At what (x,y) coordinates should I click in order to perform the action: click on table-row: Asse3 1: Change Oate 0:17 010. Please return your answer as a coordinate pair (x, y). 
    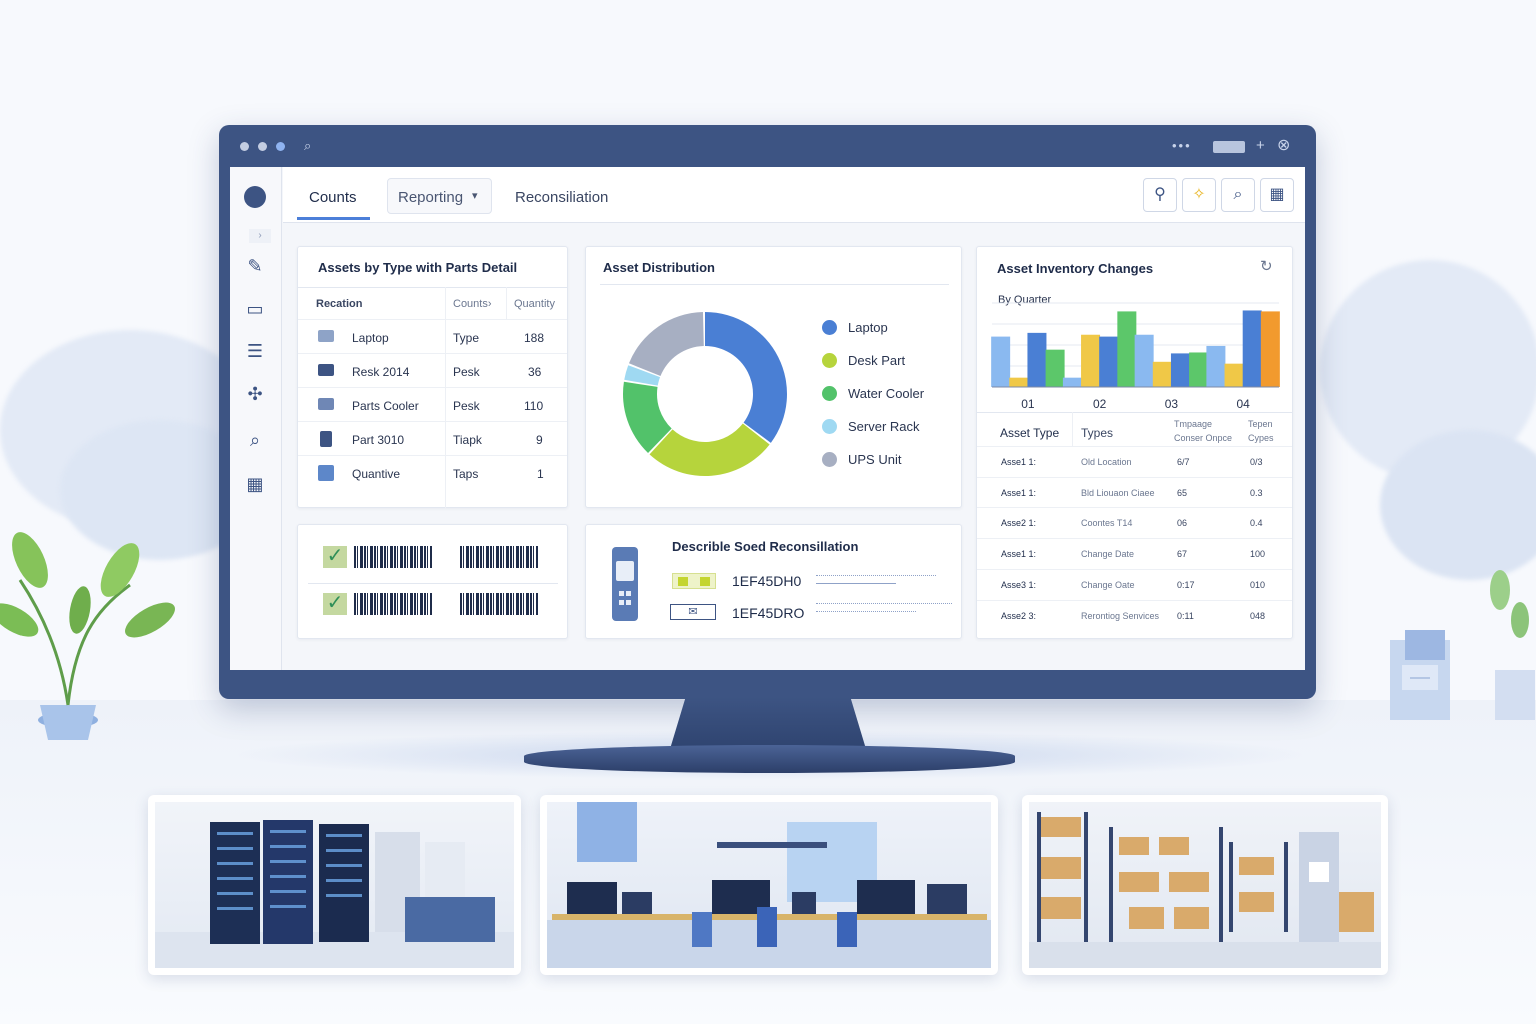
    Looking at the image, I should click on (1134, 584).